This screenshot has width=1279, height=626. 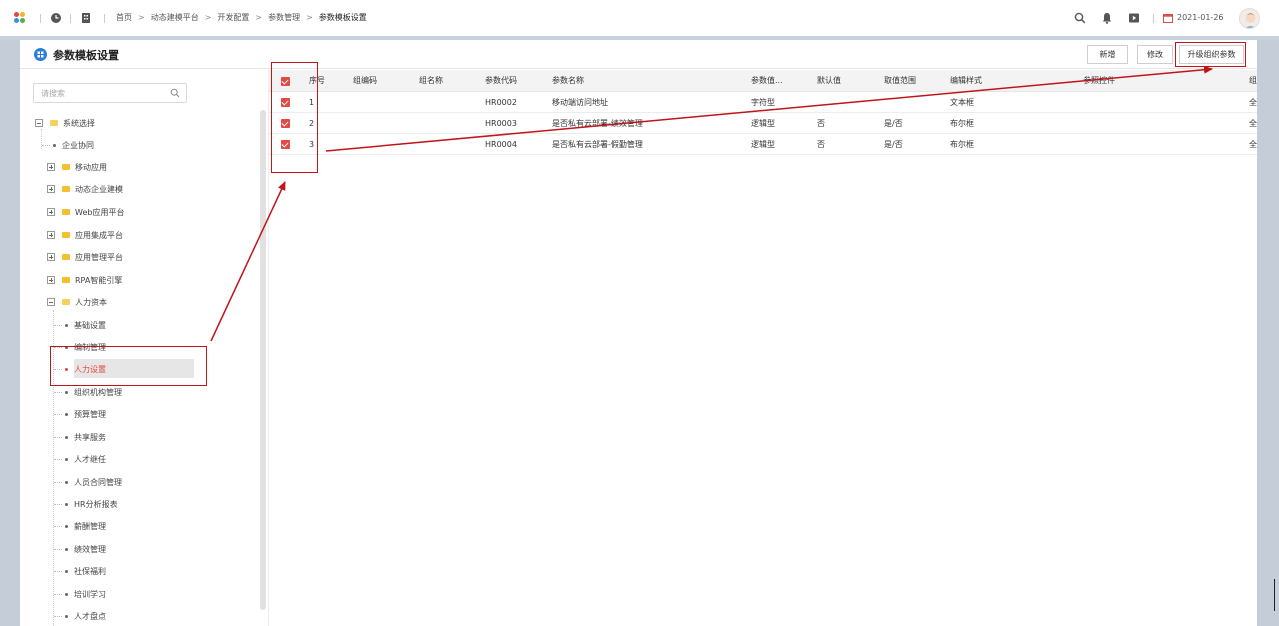 I want to click on tree-leaf: 人才继任, so click(x=80, y=459).